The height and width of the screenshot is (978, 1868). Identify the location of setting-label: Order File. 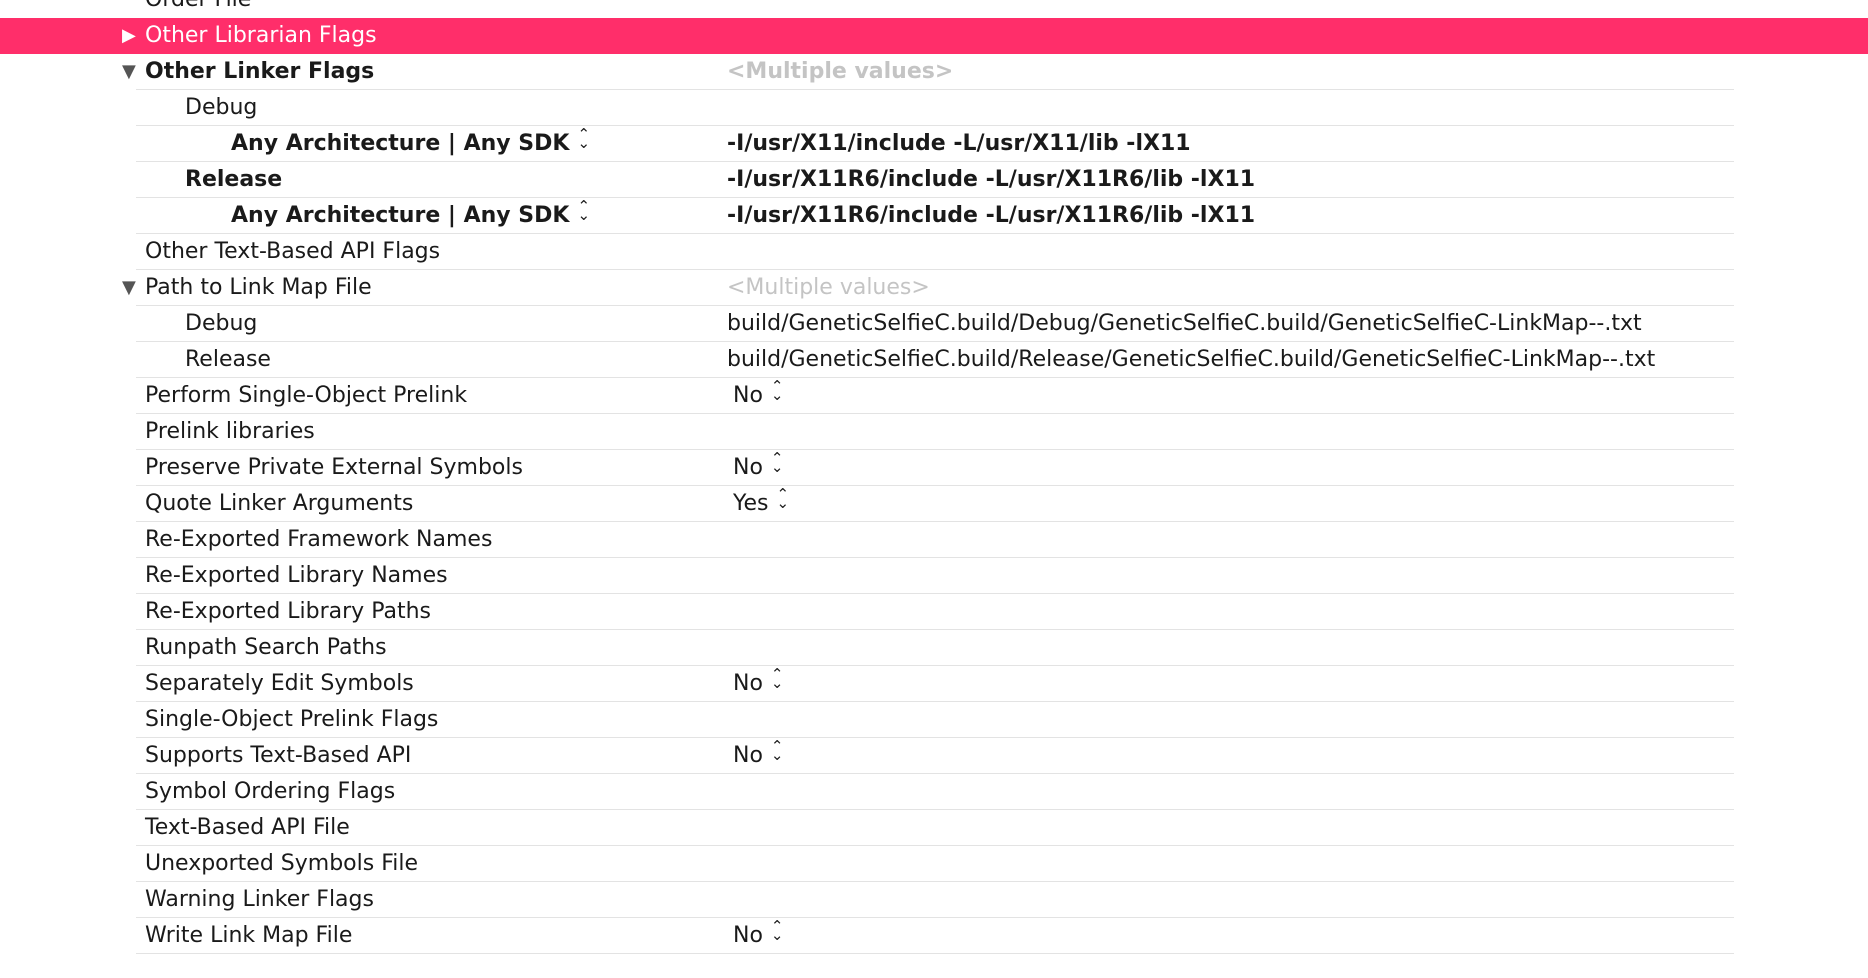
(198, 9).